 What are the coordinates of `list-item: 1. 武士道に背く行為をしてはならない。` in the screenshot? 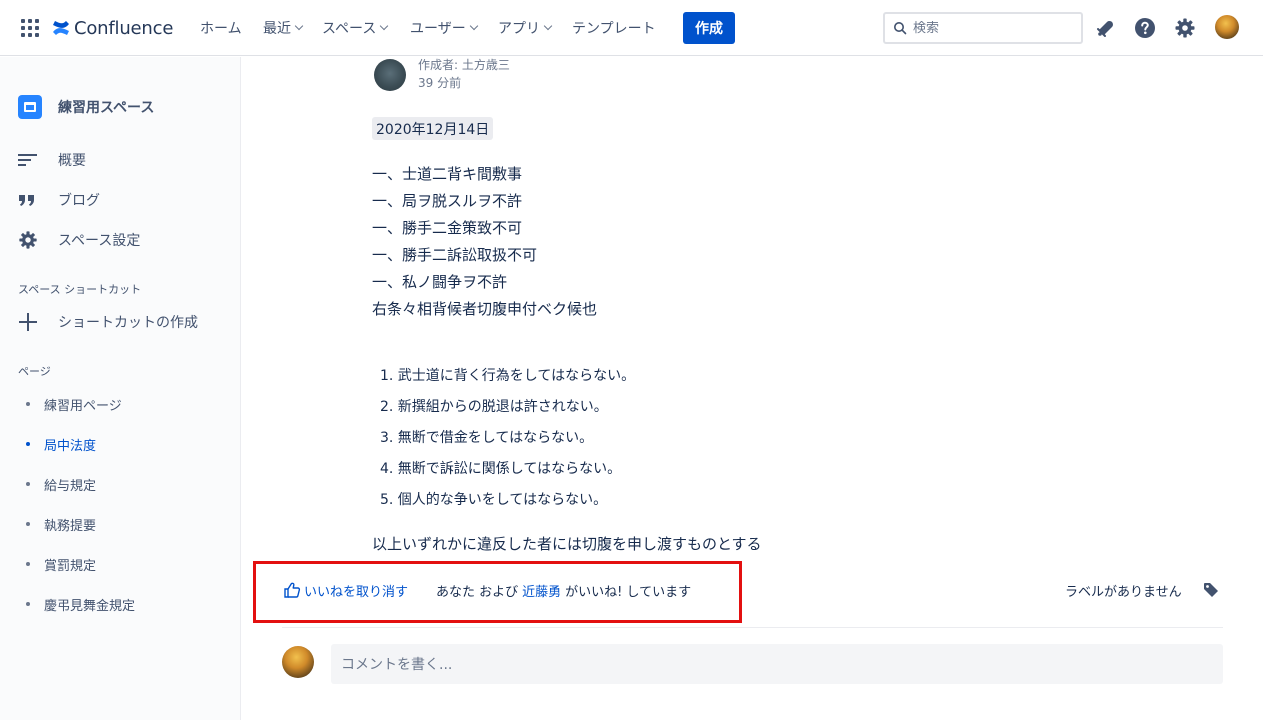 It's located at (508, 376).